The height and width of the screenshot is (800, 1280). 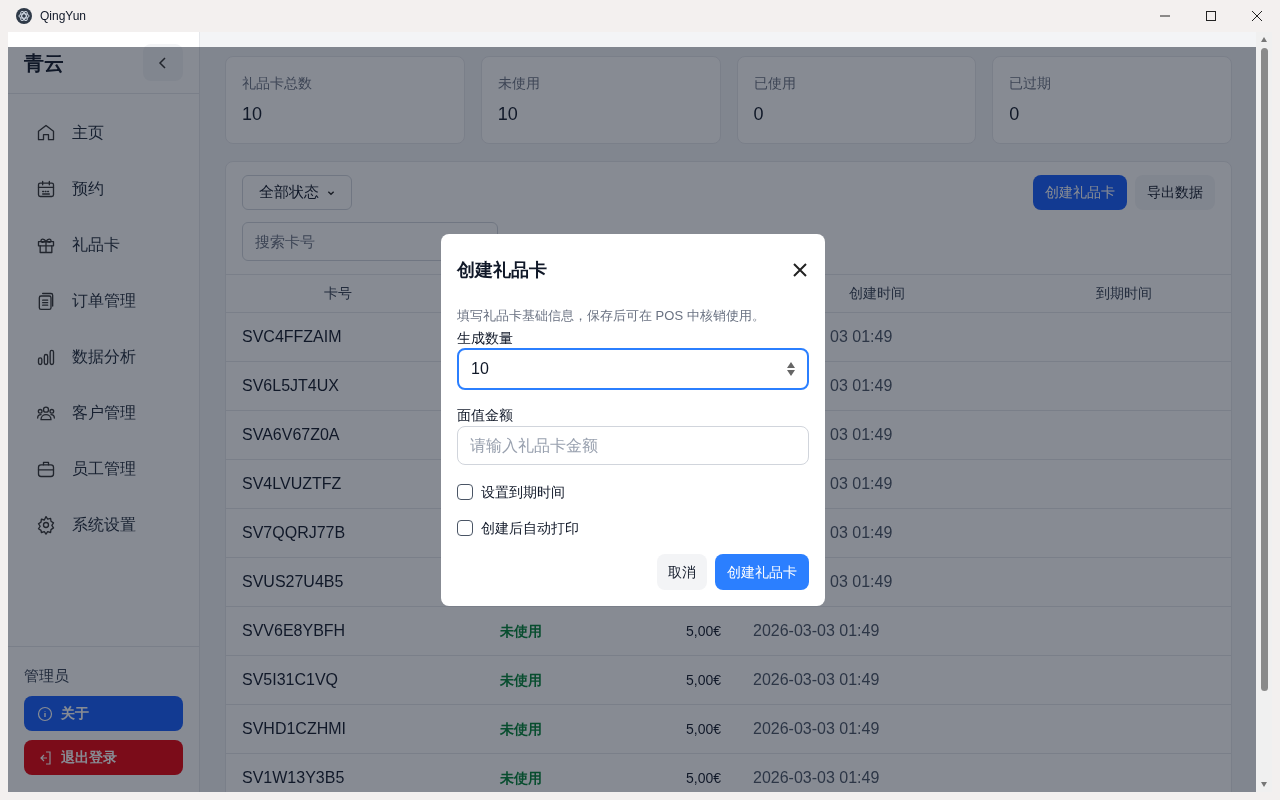 What do you see at coordinates (293, 582) in the screenshot?
I see `card-number: SVUS27U4B5` at bounding box center [293, 582].